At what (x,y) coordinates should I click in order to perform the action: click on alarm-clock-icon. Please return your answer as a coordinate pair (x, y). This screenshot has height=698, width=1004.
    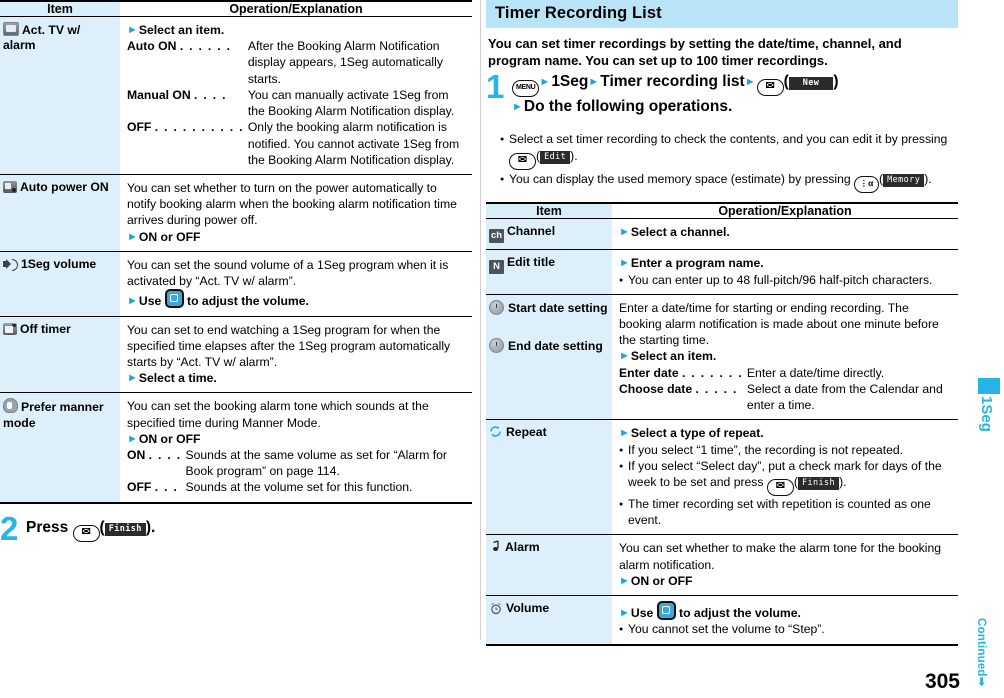
    Looking at the image, I should click on (496, 608).